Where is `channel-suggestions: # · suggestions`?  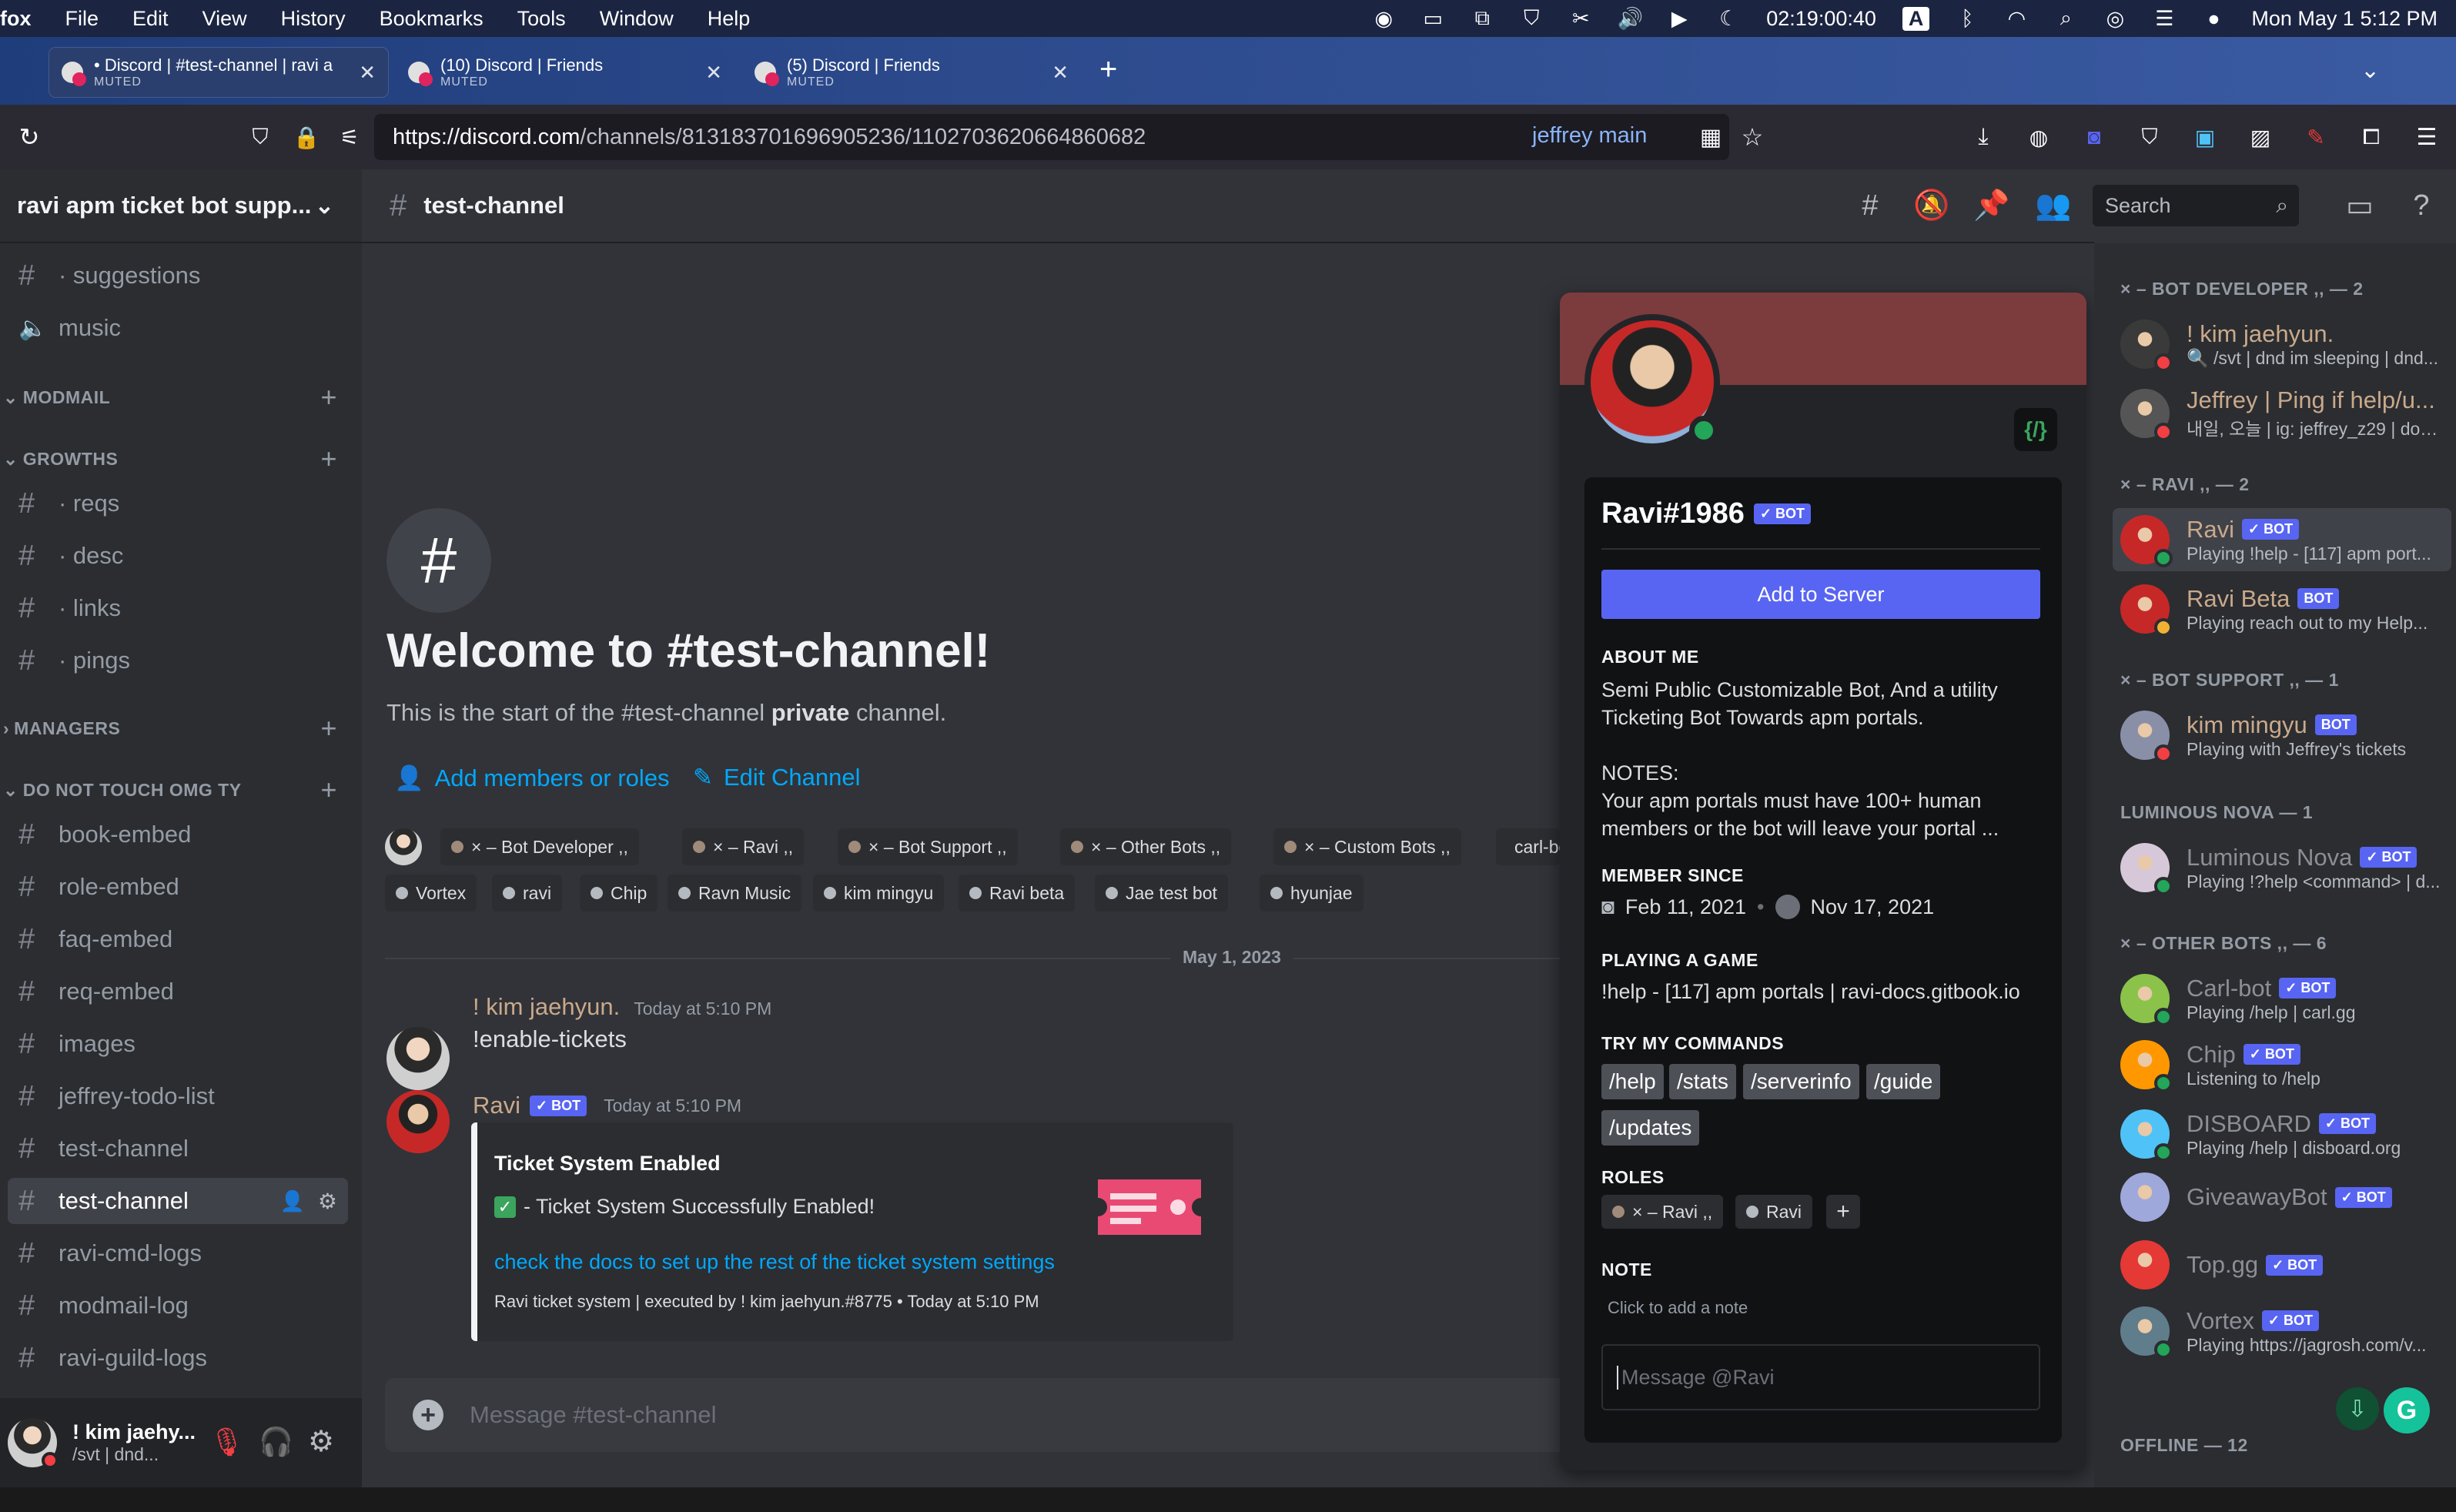
channel-suggestions: # · suggestions is located at coordinates (178, 276).